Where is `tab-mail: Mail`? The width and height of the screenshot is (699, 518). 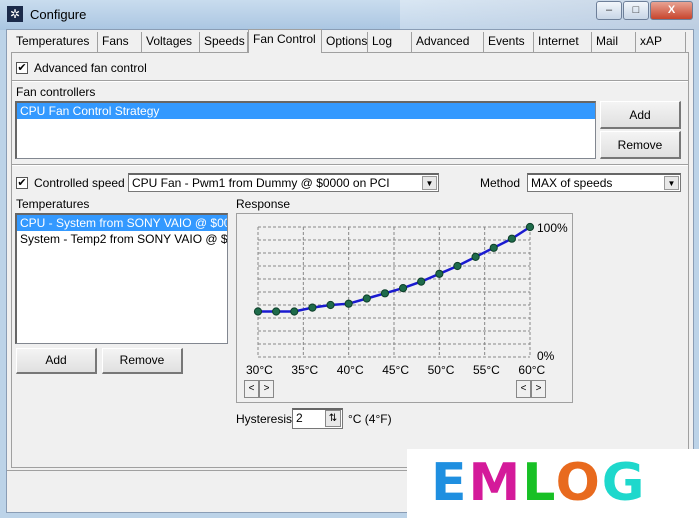
tab-mail: Mail is located at coordinates (614, 42).